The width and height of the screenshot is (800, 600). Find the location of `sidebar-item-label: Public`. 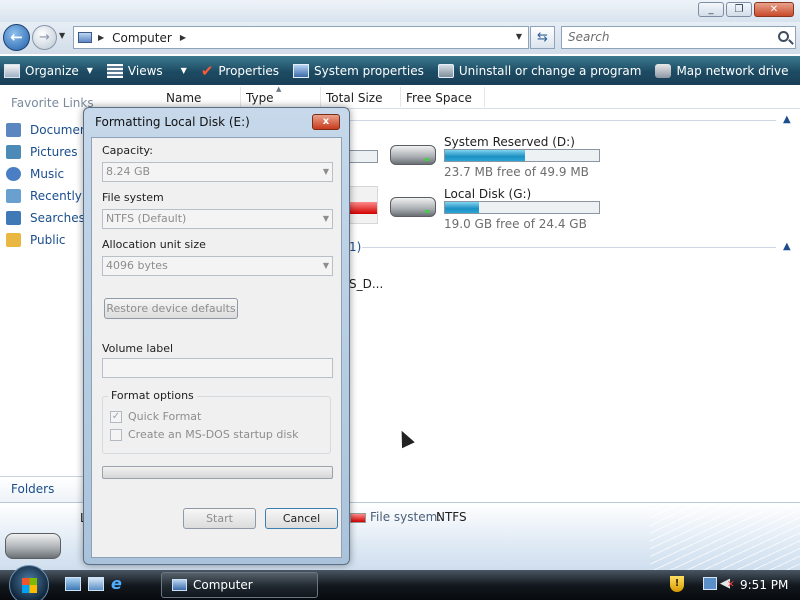

sidebar-item-label: Public is located at coordinates (48, 240).